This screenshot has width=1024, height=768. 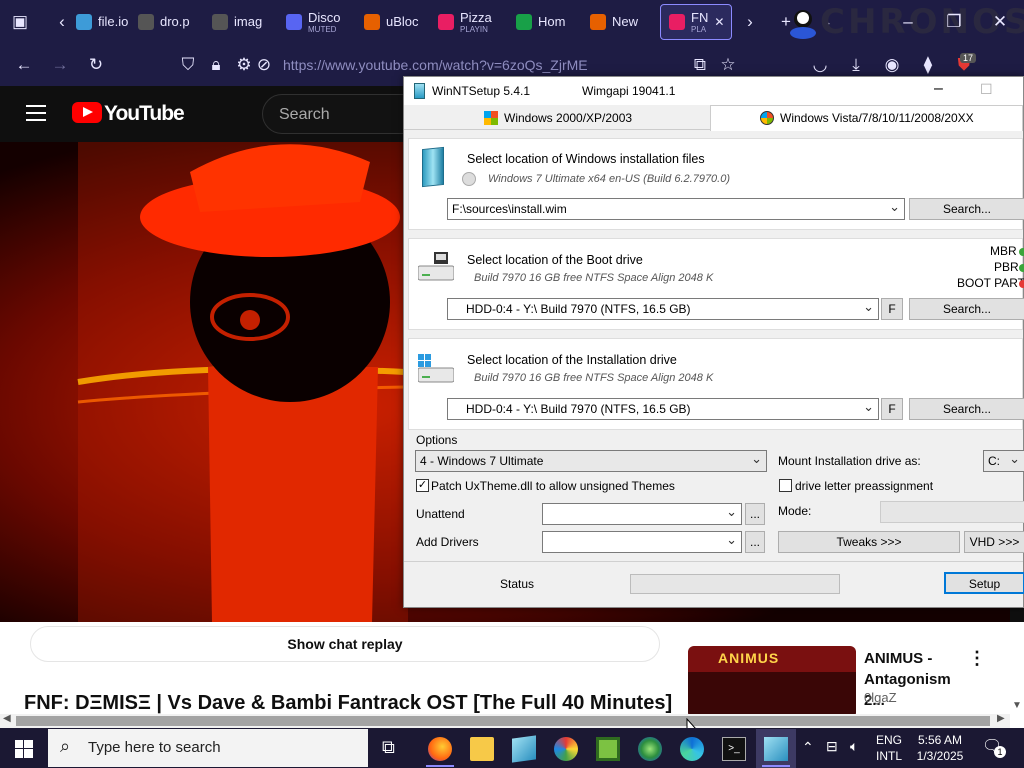 What do you see at coordinates (692, 749) in the screenshot?
I see `edge-icon` at bounding box center [692, 749].